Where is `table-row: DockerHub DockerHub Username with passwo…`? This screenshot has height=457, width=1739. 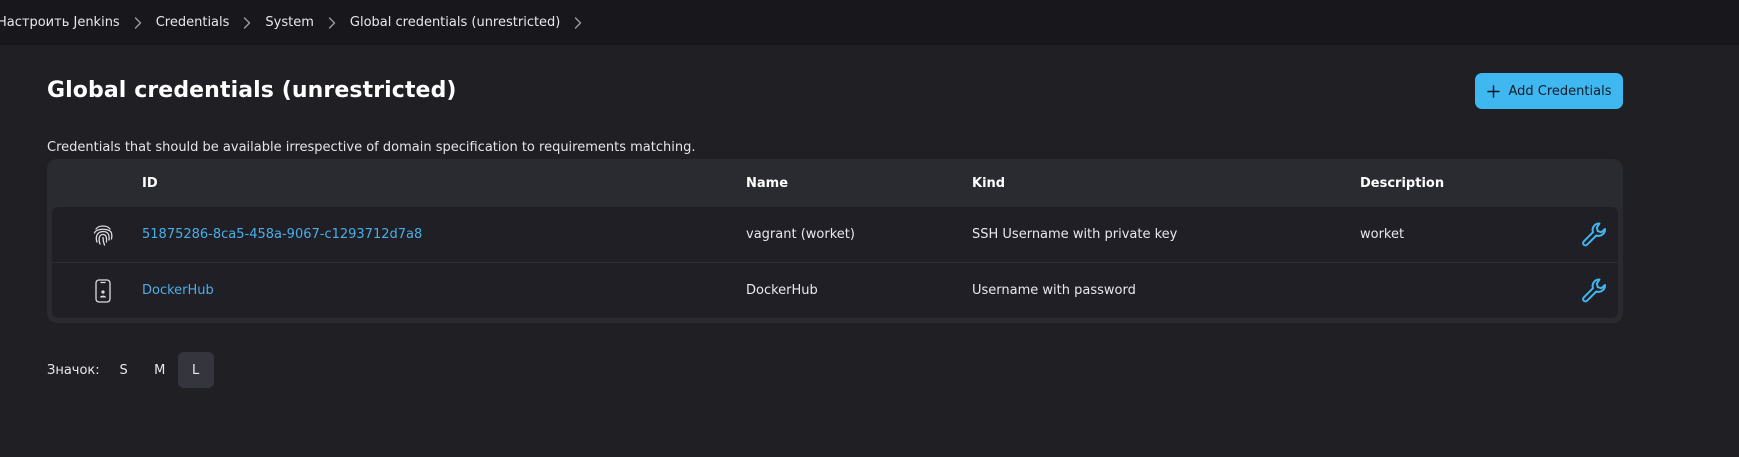
table-row: DockerHub DockerHub Username with passwo… is located at coordinates (835, 290).